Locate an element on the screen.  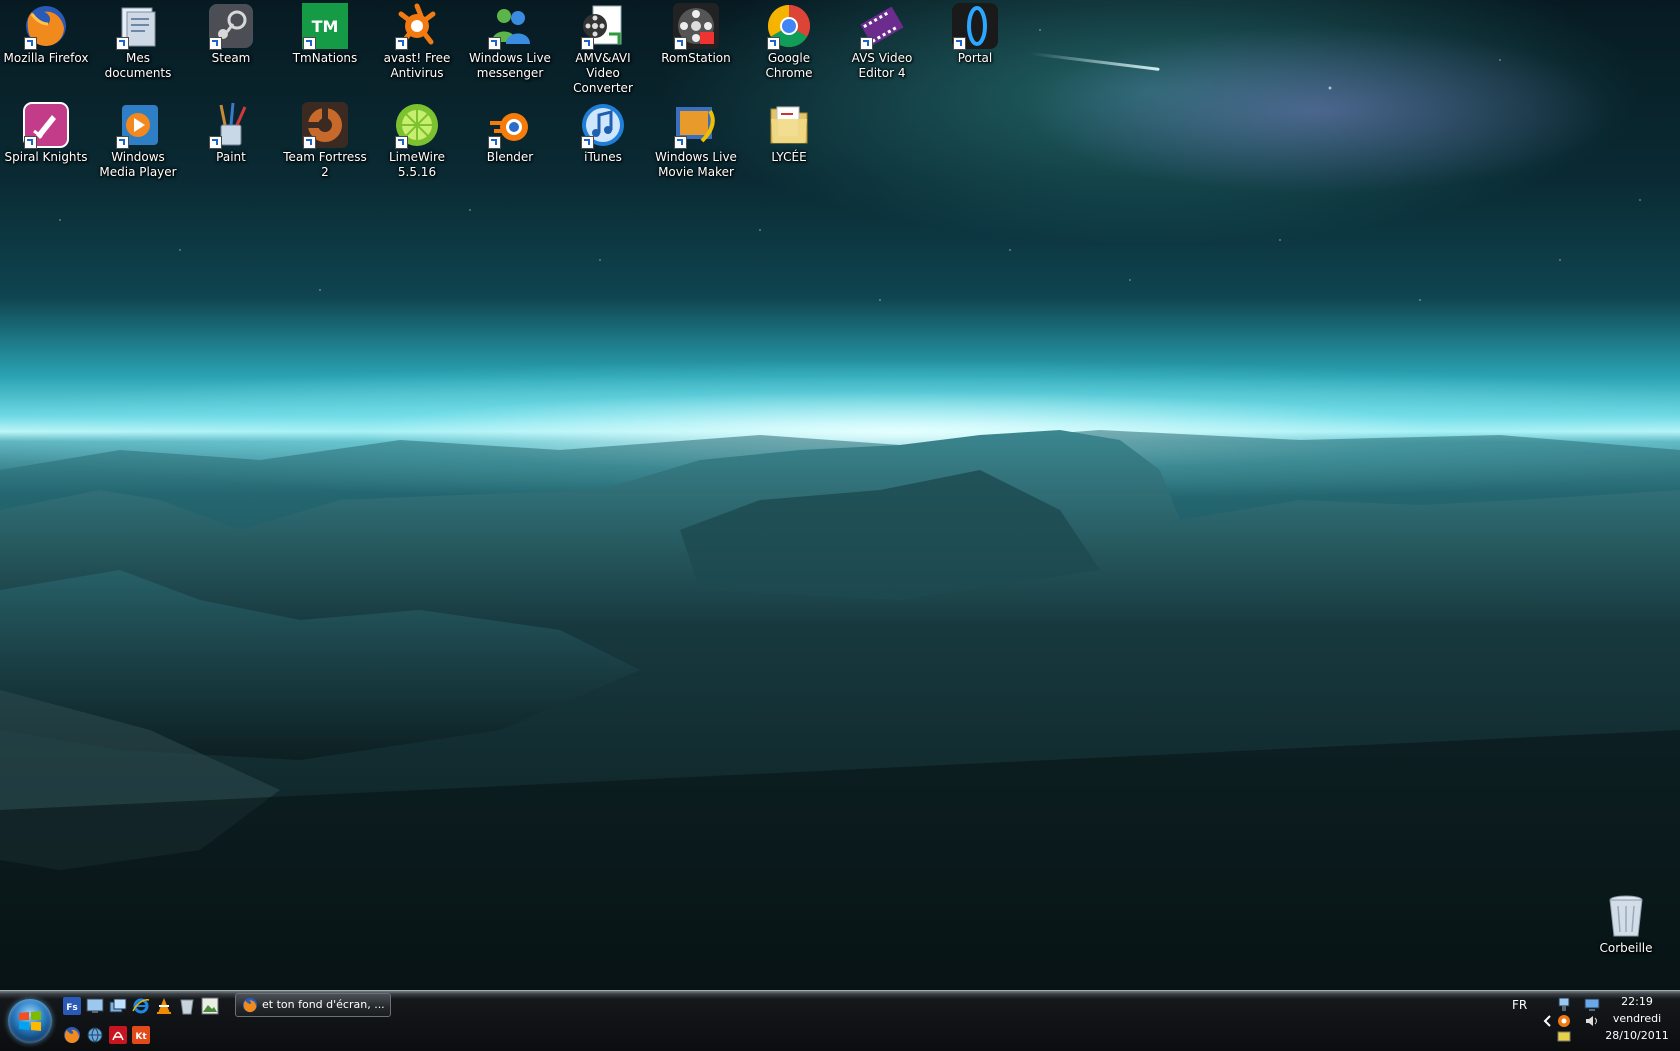
notification-icon is located at coordinates (1564, 1037).